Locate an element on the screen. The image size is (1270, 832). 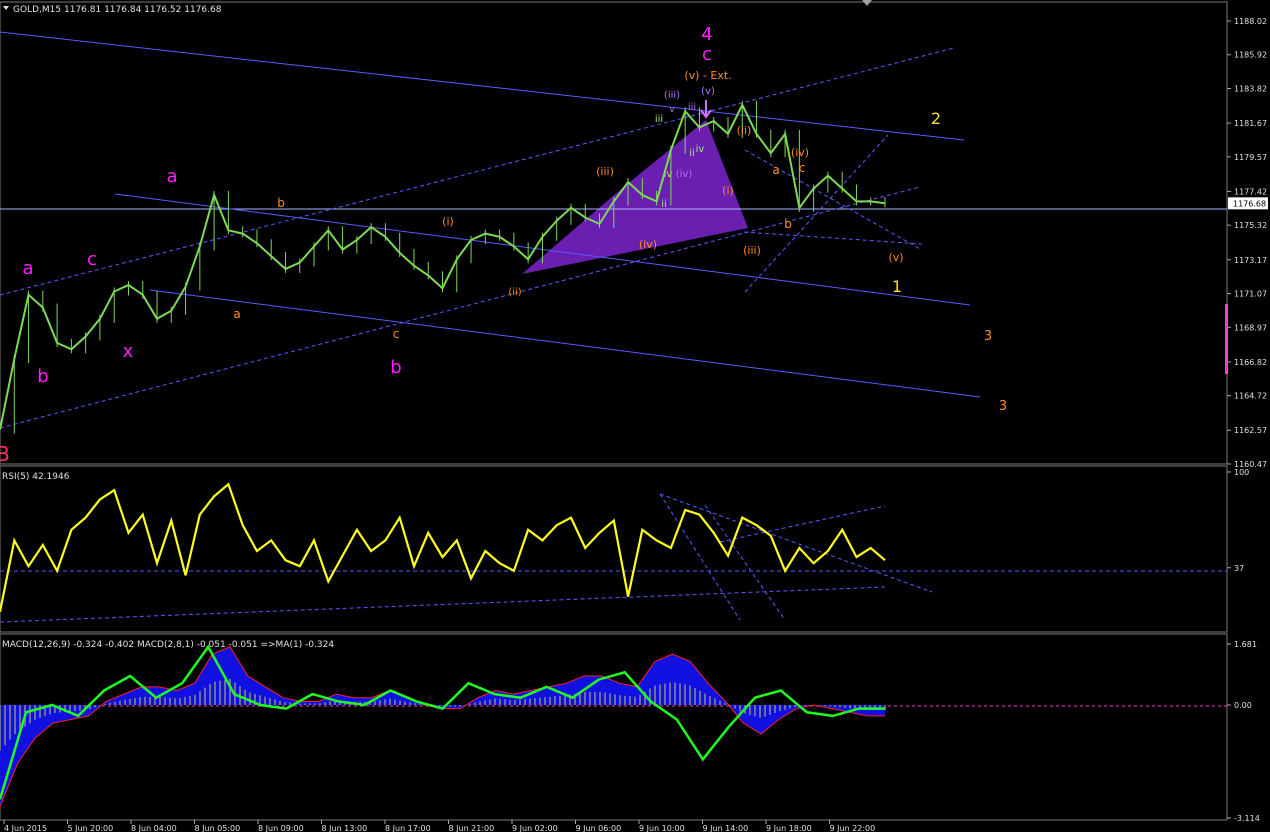
price-y-tick-label: 1183.82 is located at coordinates (1250, 89).